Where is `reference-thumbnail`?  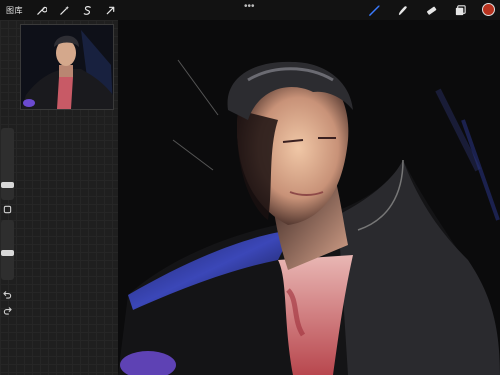
reference-thumbnail is located at coordinates (67, 67).